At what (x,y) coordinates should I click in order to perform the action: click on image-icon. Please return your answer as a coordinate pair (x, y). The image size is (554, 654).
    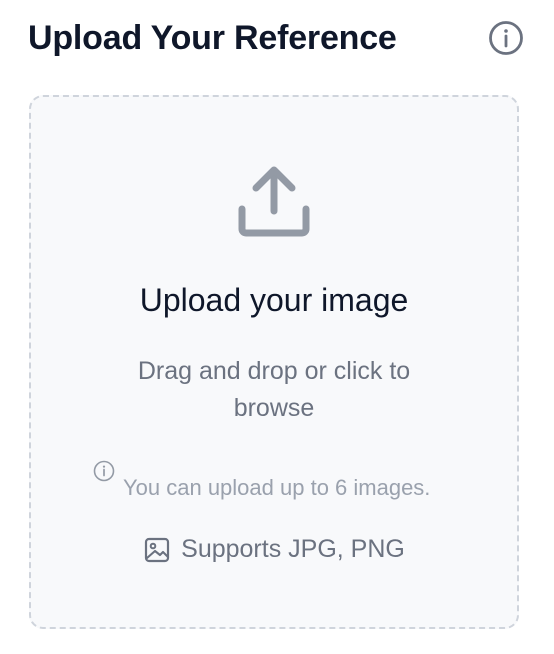
    Looking at the image, I should click on (157, 549).